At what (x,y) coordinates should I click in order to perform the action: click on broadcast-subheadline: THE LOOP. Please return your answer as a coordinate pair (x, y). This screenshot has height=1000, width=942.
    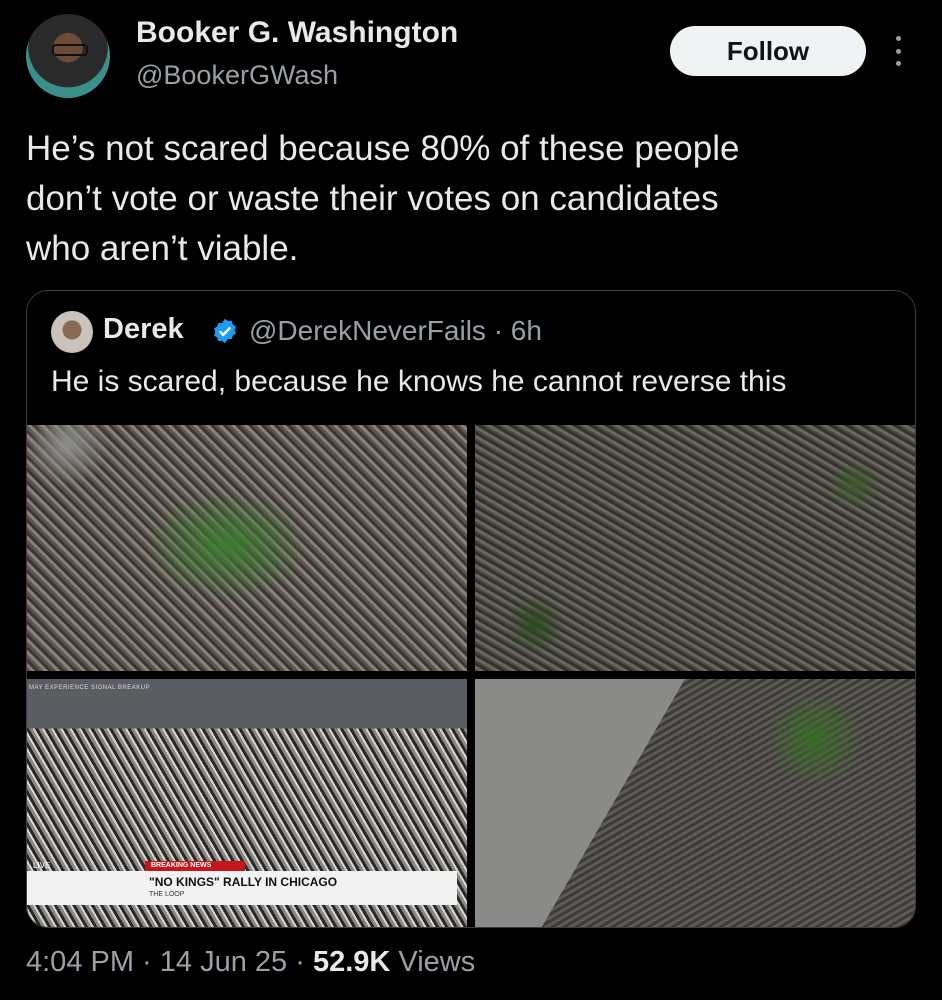
    Looking at the image, I should click on (167, 894).